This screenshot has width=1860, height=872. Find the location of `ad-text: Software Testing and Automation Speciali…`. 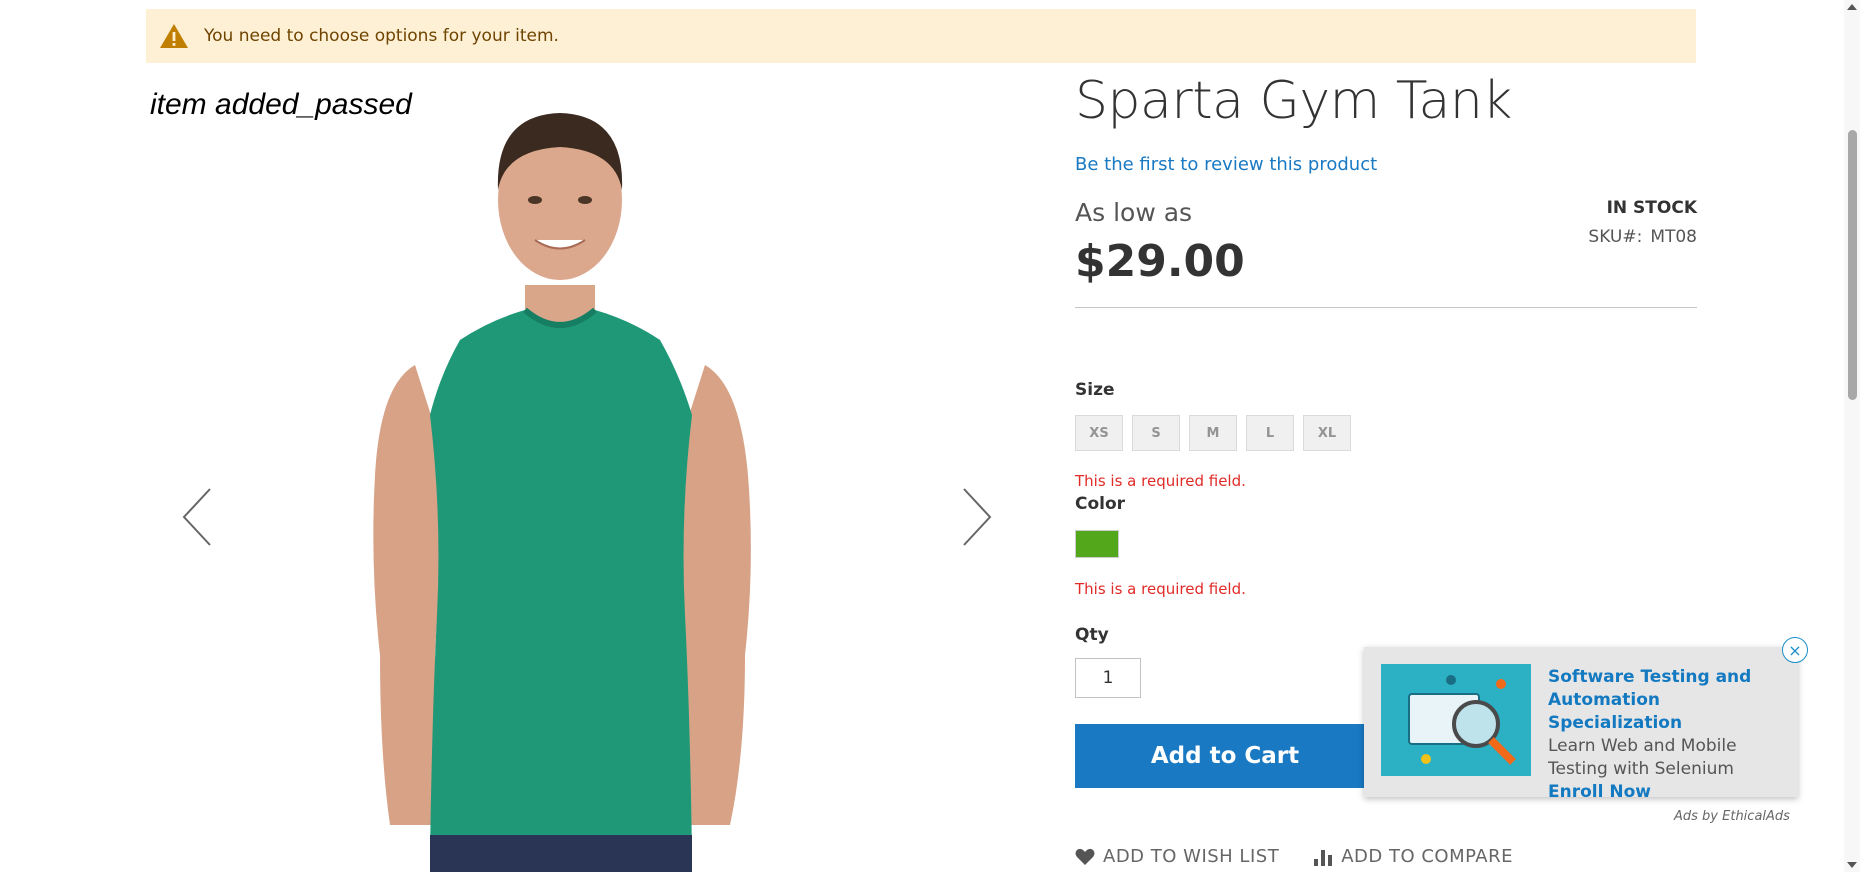

ad-text: Software Testing and Automation Speciali… is located at coordinates (1665, 735).